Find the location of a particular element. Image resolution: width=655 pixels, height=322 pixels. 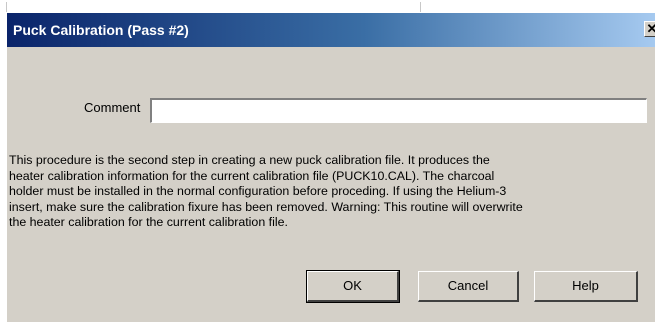

ok-button: OK is located at coordinates (353, 286).